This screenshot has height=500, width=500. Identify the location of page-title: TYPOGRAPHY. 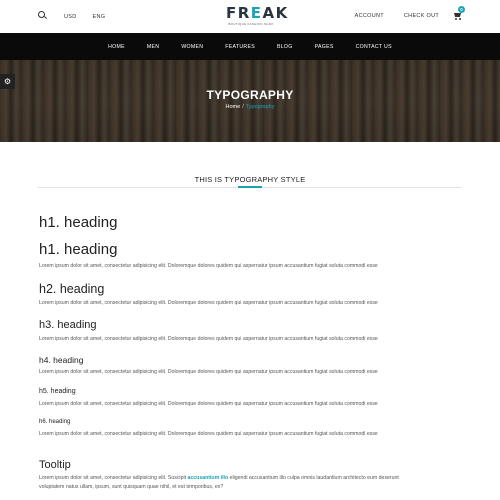
(250, 95).